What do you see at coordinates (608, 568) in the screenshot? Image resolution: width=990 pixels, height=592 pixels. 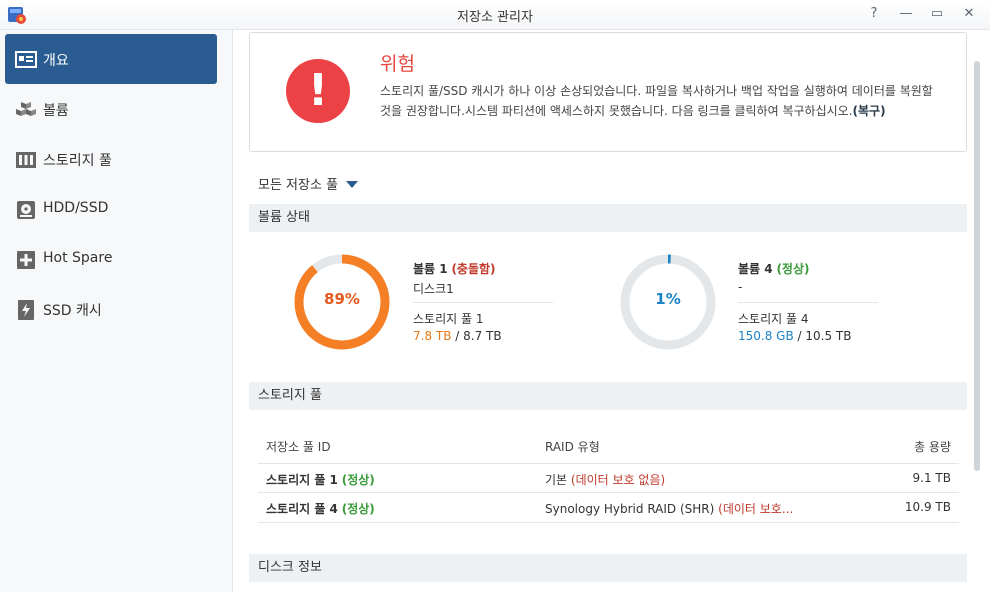 I see `disk-info-header: 디스크 정보` at bounding box center [608, 568].